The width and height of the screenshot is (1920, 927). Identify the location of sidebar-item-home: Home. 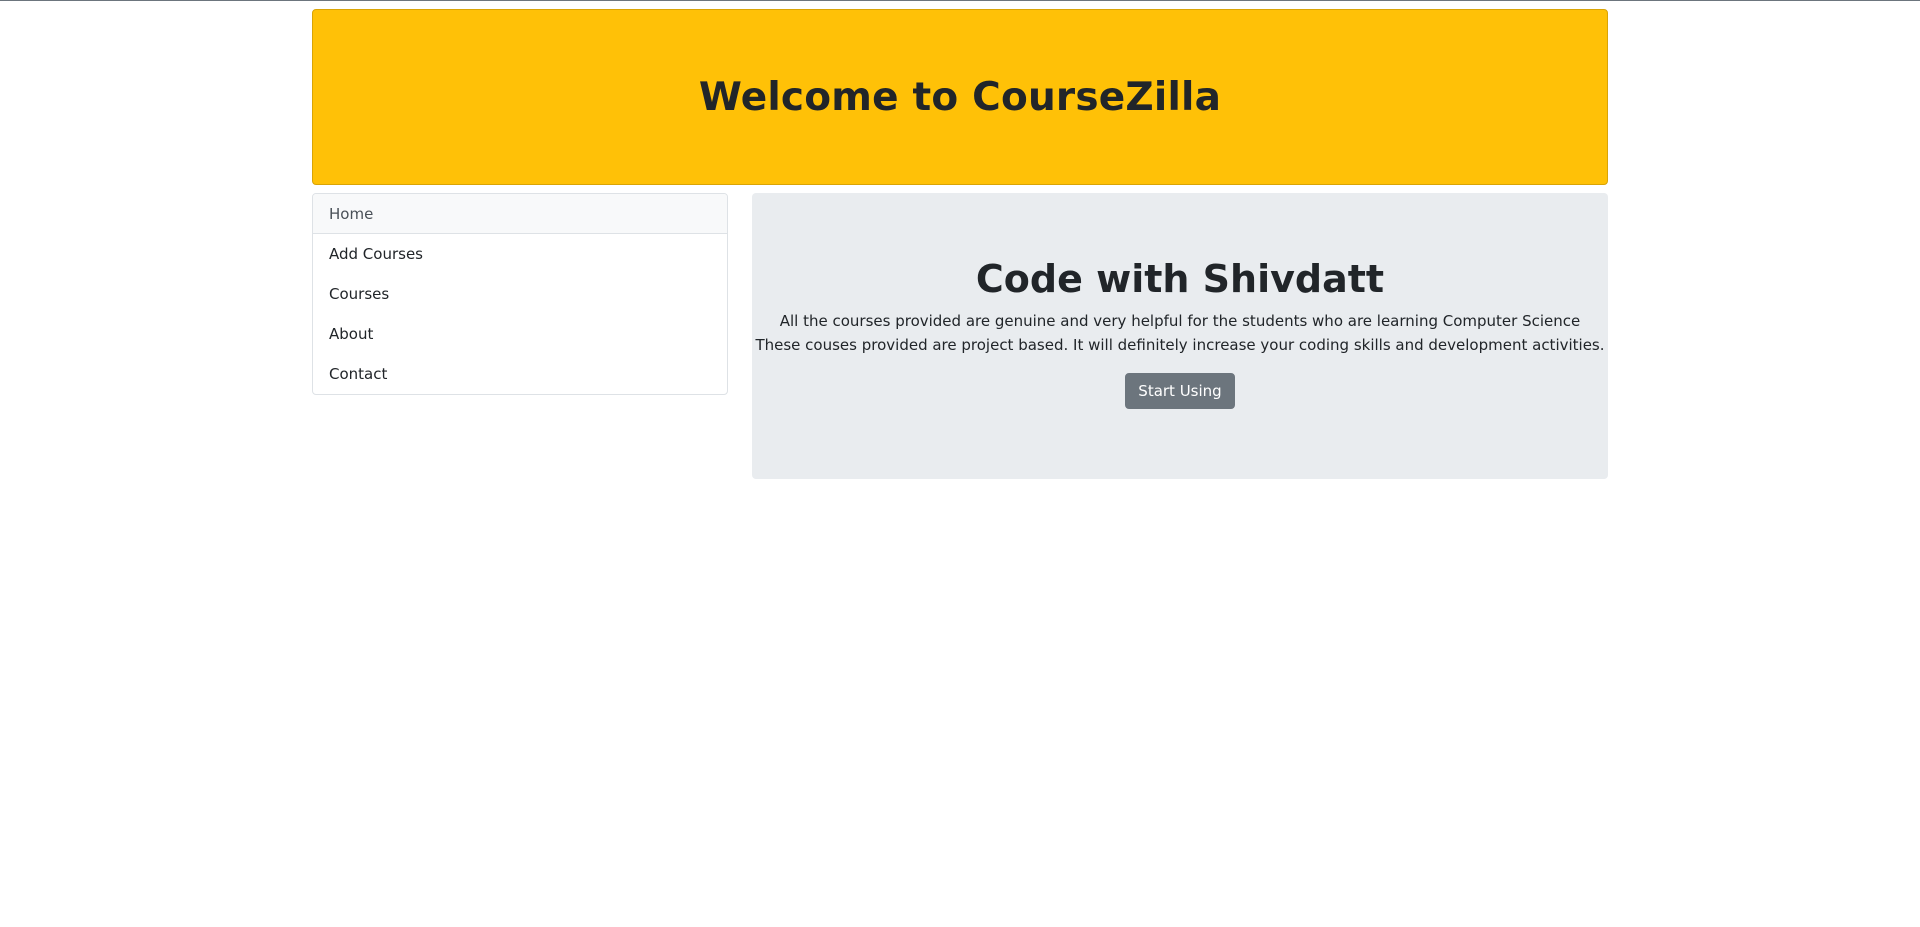
(520, 214).